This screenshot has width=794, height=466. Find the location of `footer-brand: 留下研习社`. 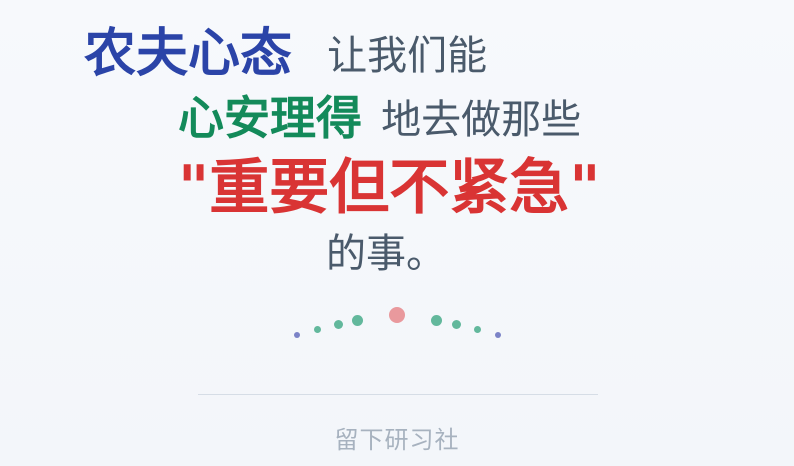

footer-brand: 留下研习社 is located at coordinates (397, 440).